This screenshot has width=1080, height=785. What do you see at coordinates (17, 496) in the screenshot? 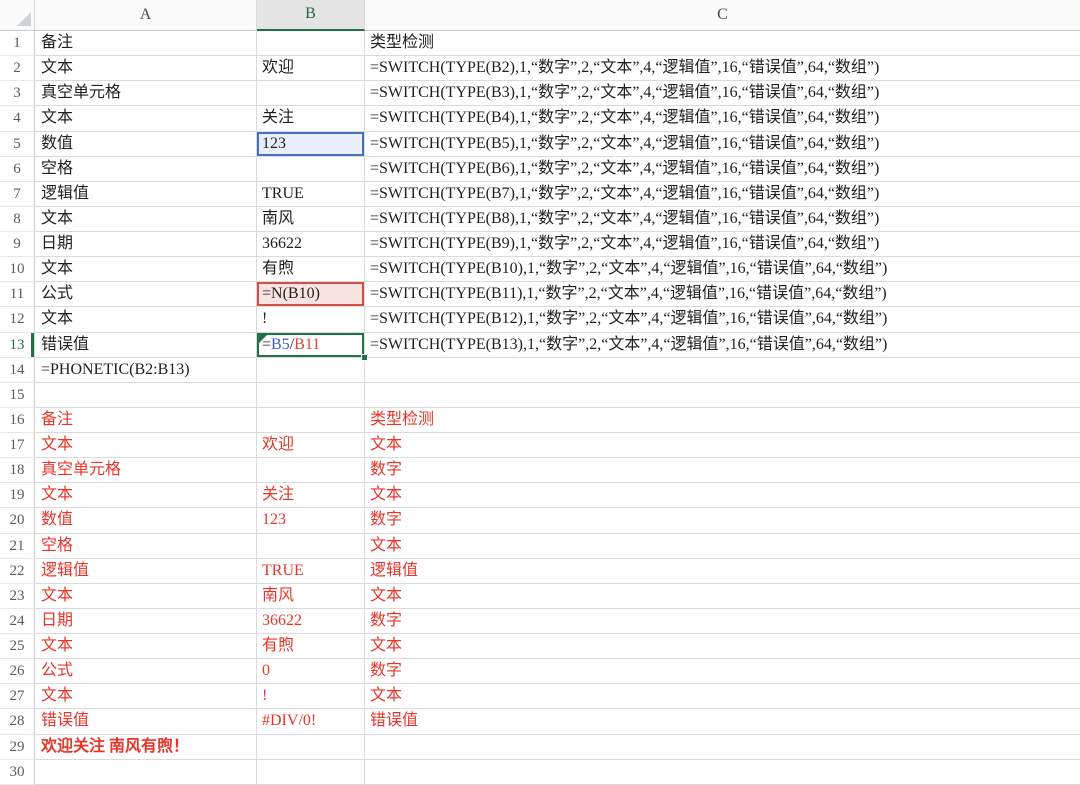
I see `row-header: 19` at bounding box center [17, 496].